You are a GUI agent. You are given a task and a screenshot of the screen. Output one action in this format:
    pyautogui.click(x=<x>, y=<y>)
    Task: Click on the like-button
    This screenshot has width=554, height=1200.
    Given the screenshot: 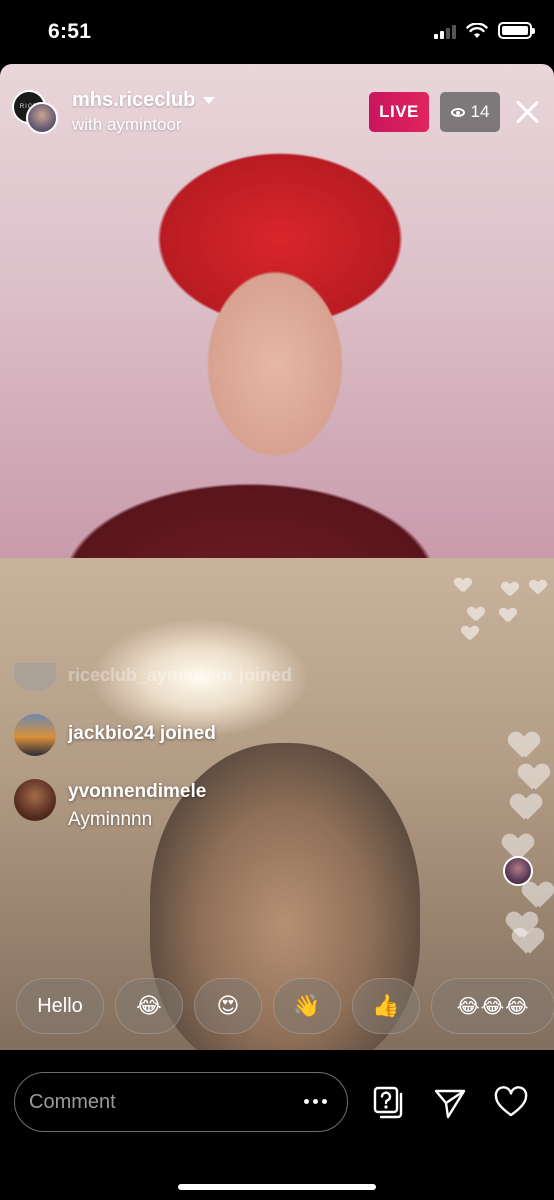 What is the action you would take?
    pyautogui.click(x=511, y=1103)
    